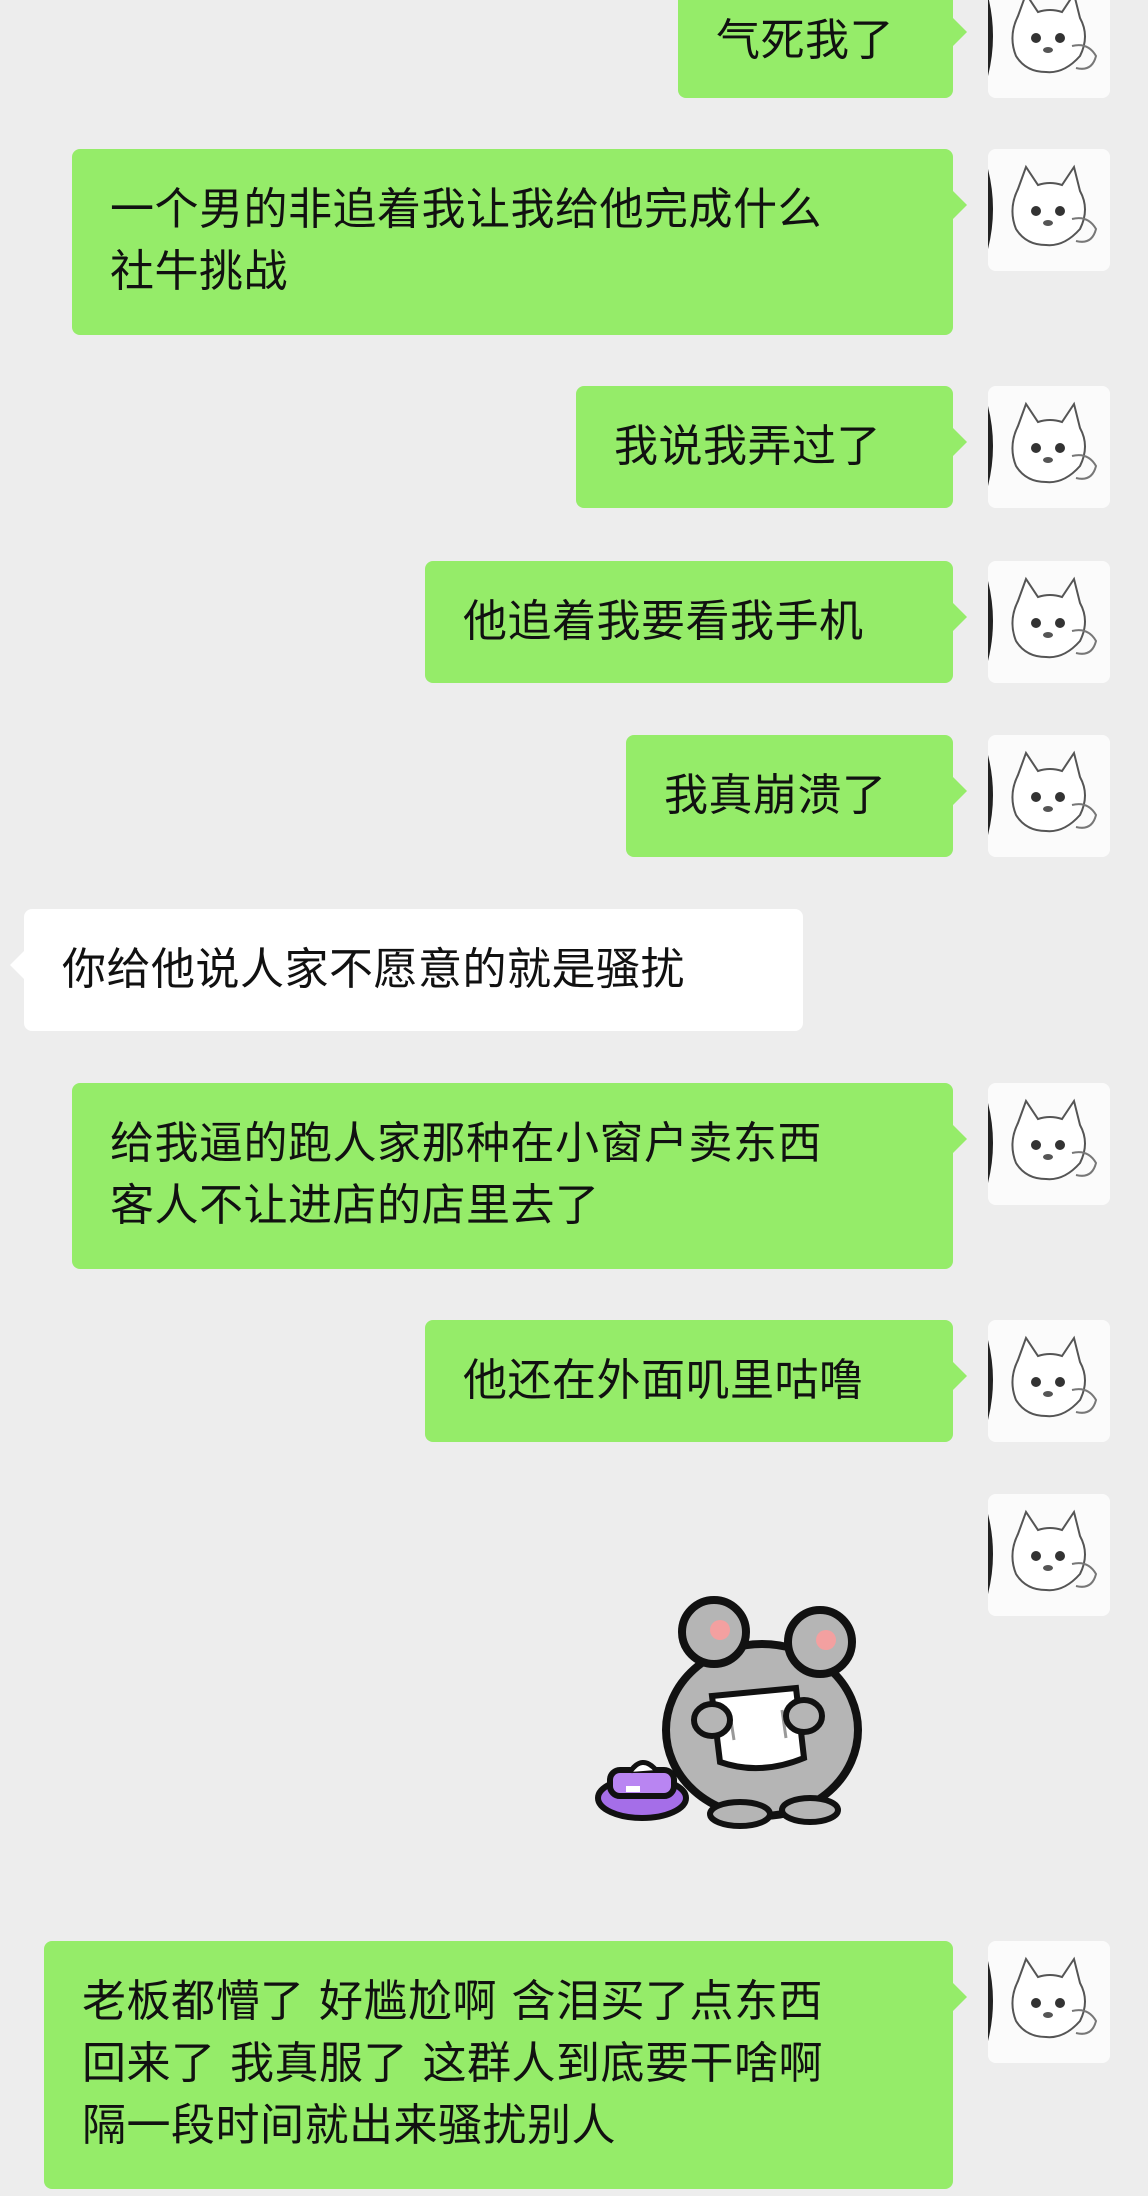 The width and height of the screenshot is (1148, 2196). I want to click on message-bubble-outgoing: 一个男的非追着我让我给他完成什么 社牛挑战, so click(519, 242).